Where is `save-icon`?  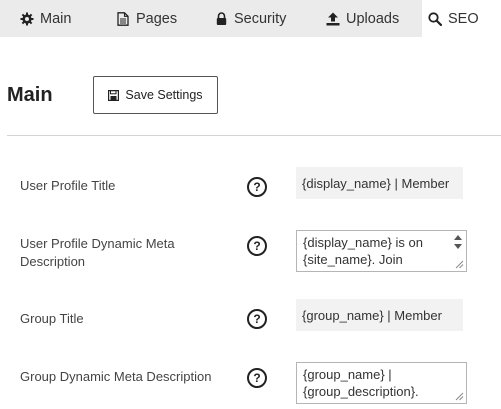
save-icon is located at coordinates (114, 95).